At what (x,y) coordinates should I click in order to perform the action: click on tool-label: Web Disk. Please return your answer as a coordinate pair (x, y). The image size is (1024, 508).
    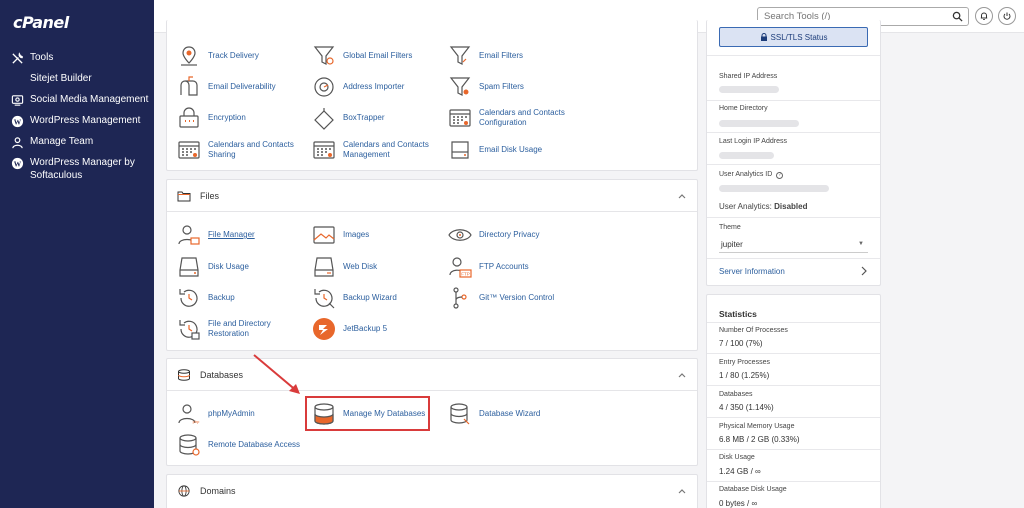
    Looking at the image, I should click on (360, 266).